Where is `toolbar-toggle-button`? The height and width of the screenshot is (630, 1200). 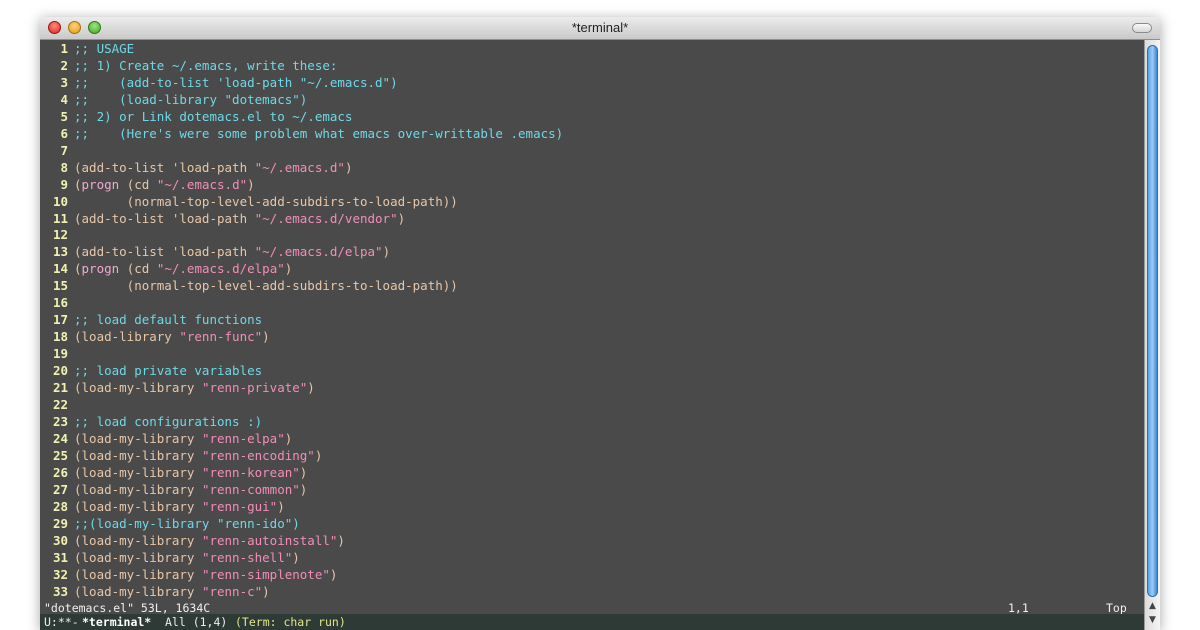 toolbar-toggle-button is located at coordinates (1142, 28).